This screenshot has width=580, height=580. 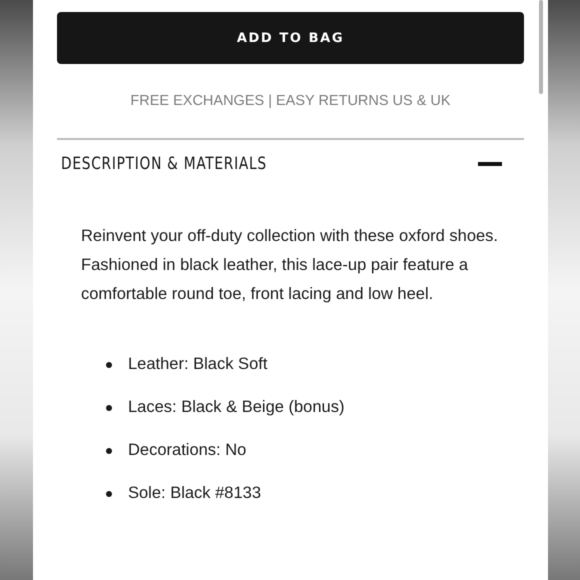 What do you see at coordinates (198, 364) in the screenshot?
I see `detail-text: Leather: Black Soft` at bounding box center [198, 364].